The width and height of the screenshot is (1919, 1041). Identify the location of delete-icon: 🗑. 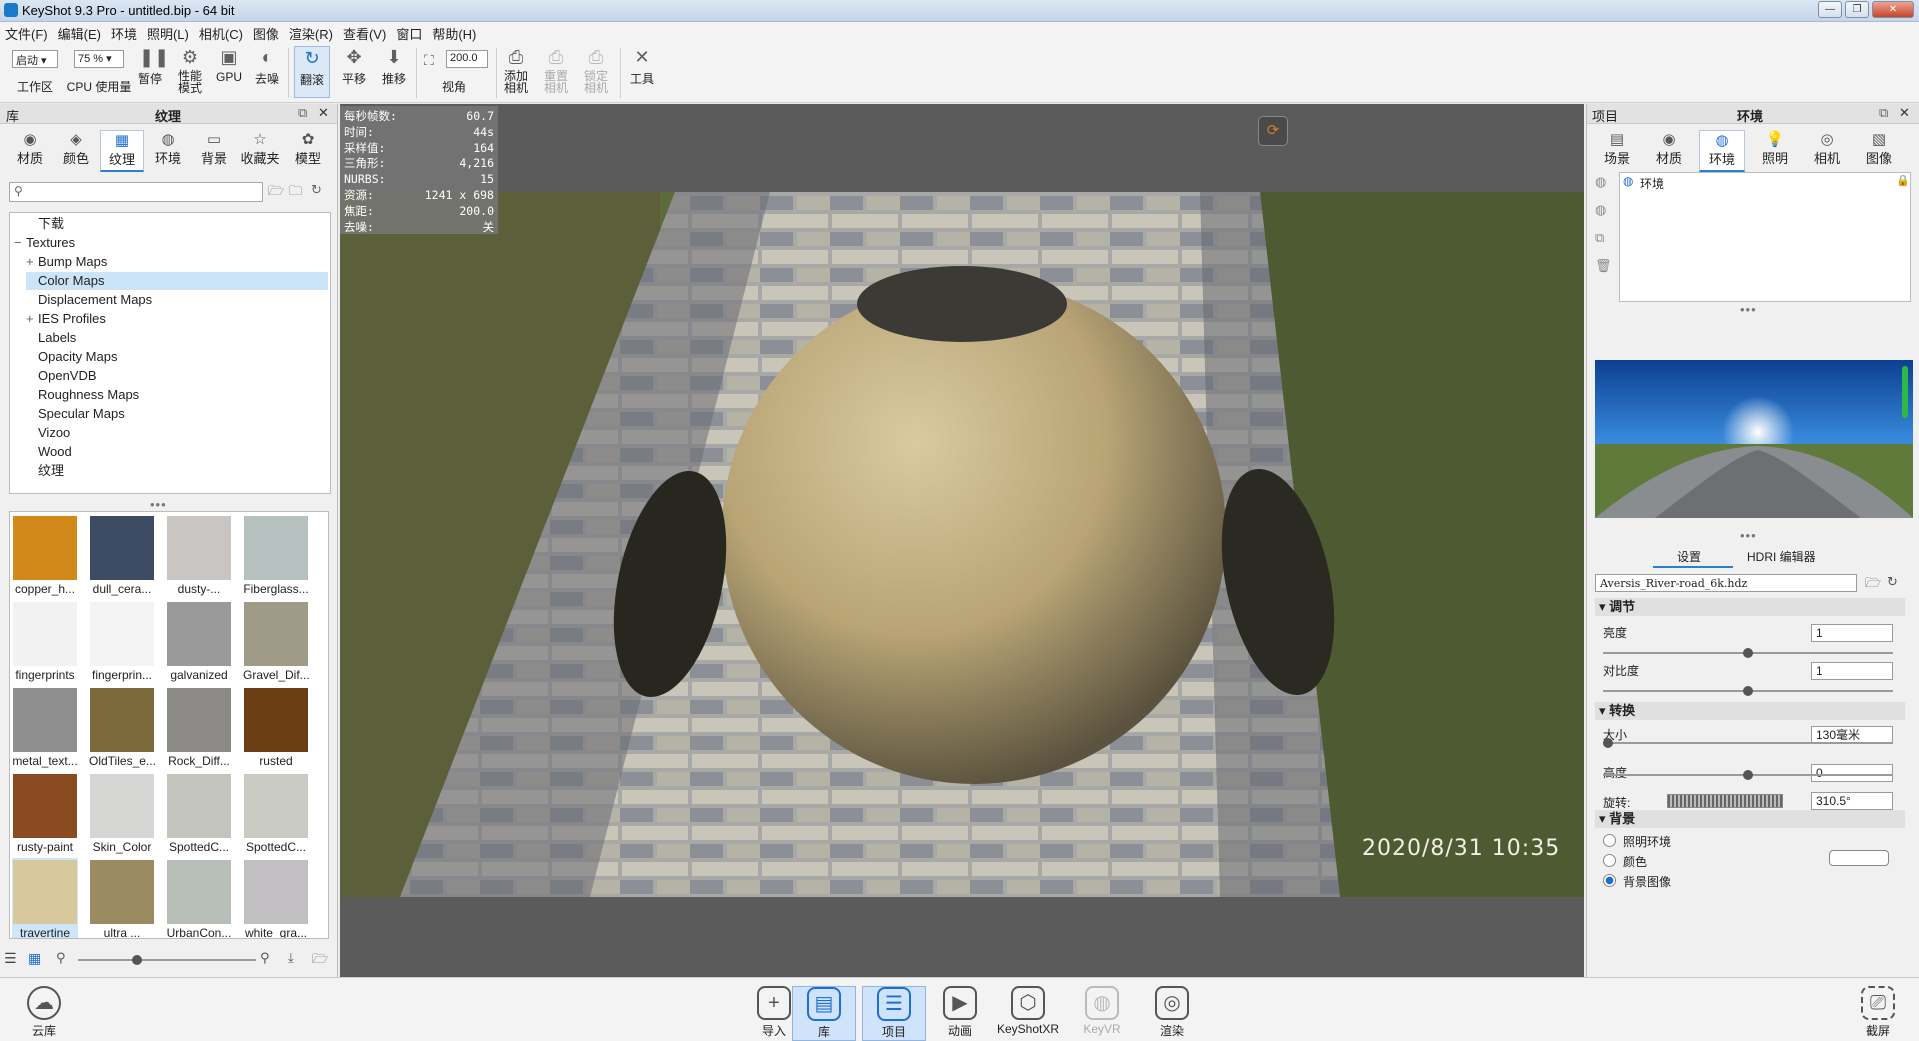
(1603, 266).